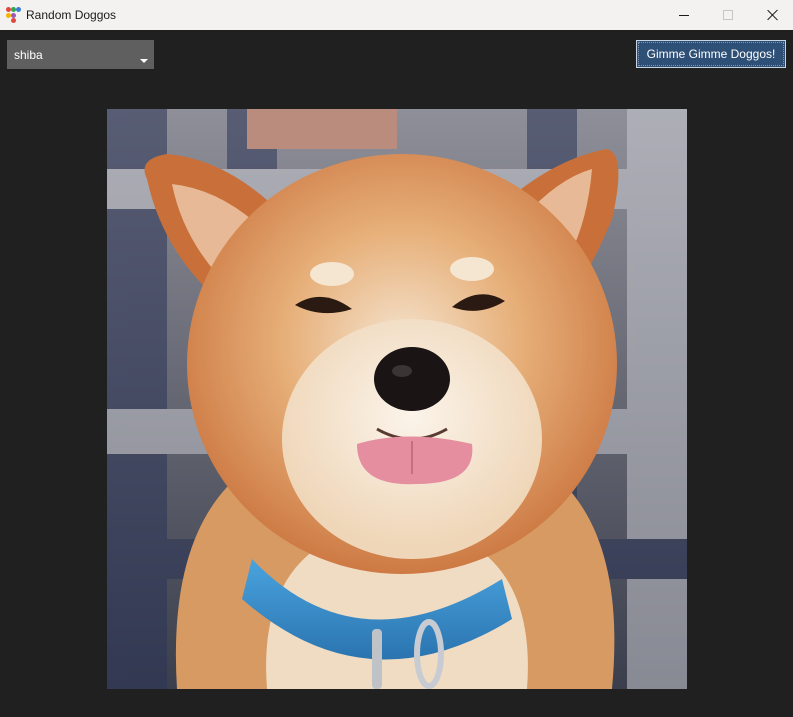 This screenshot has width=793, height=717. Describe the element at coordinates (396, 15) in the screenshot. I see `title-bar: Random Doggos` at that location.